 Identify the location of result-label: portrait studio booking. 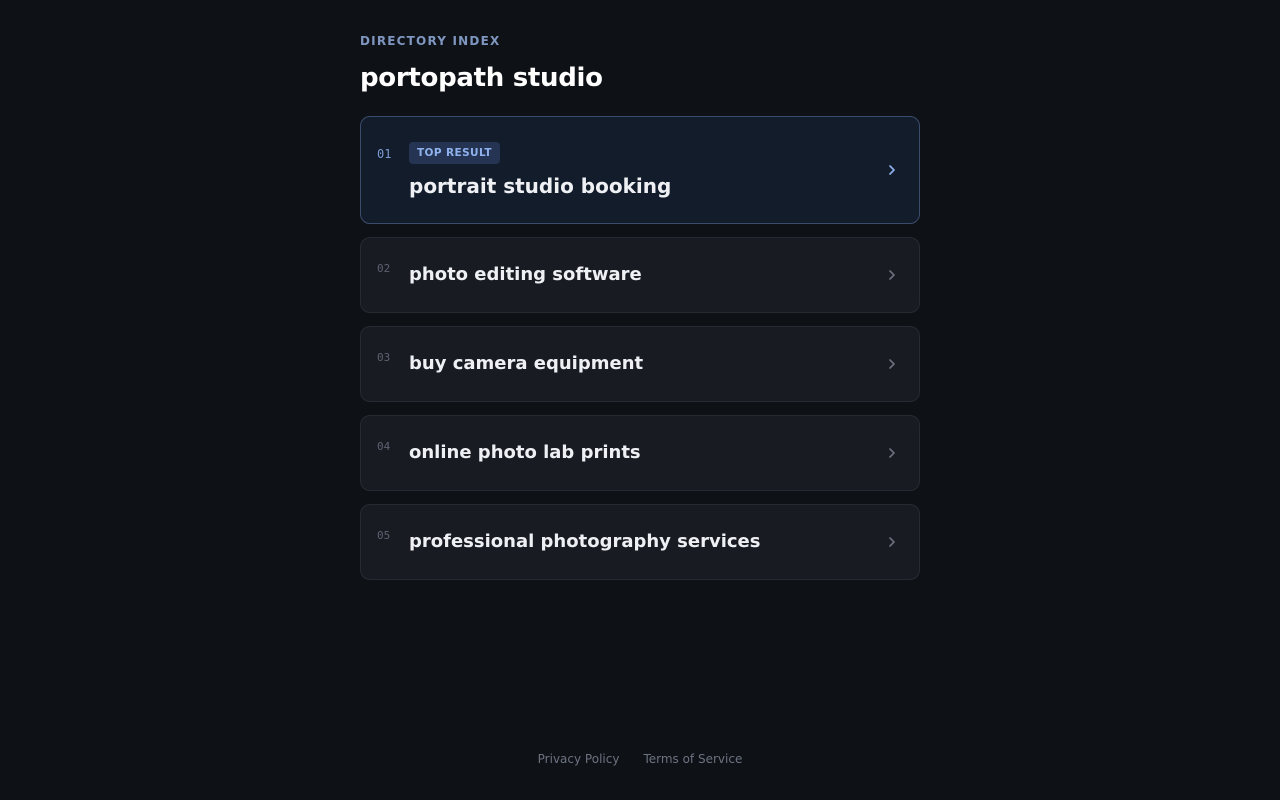
(540, 186).